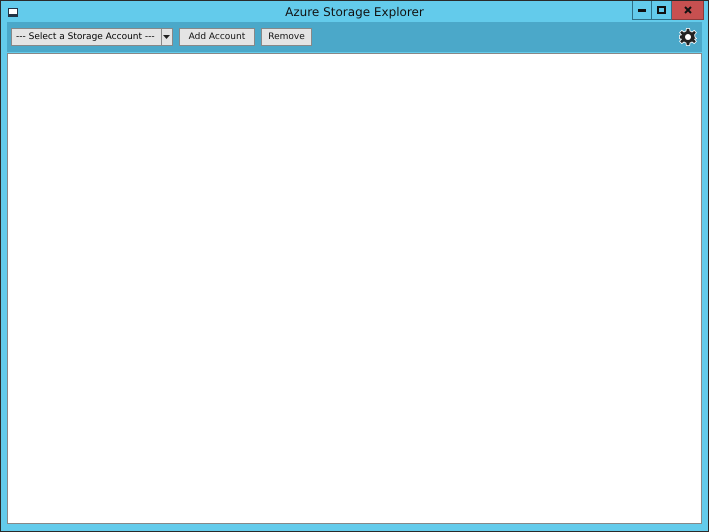 The image size is (709, 532). I want to click on window-icon, so click(13, 12).